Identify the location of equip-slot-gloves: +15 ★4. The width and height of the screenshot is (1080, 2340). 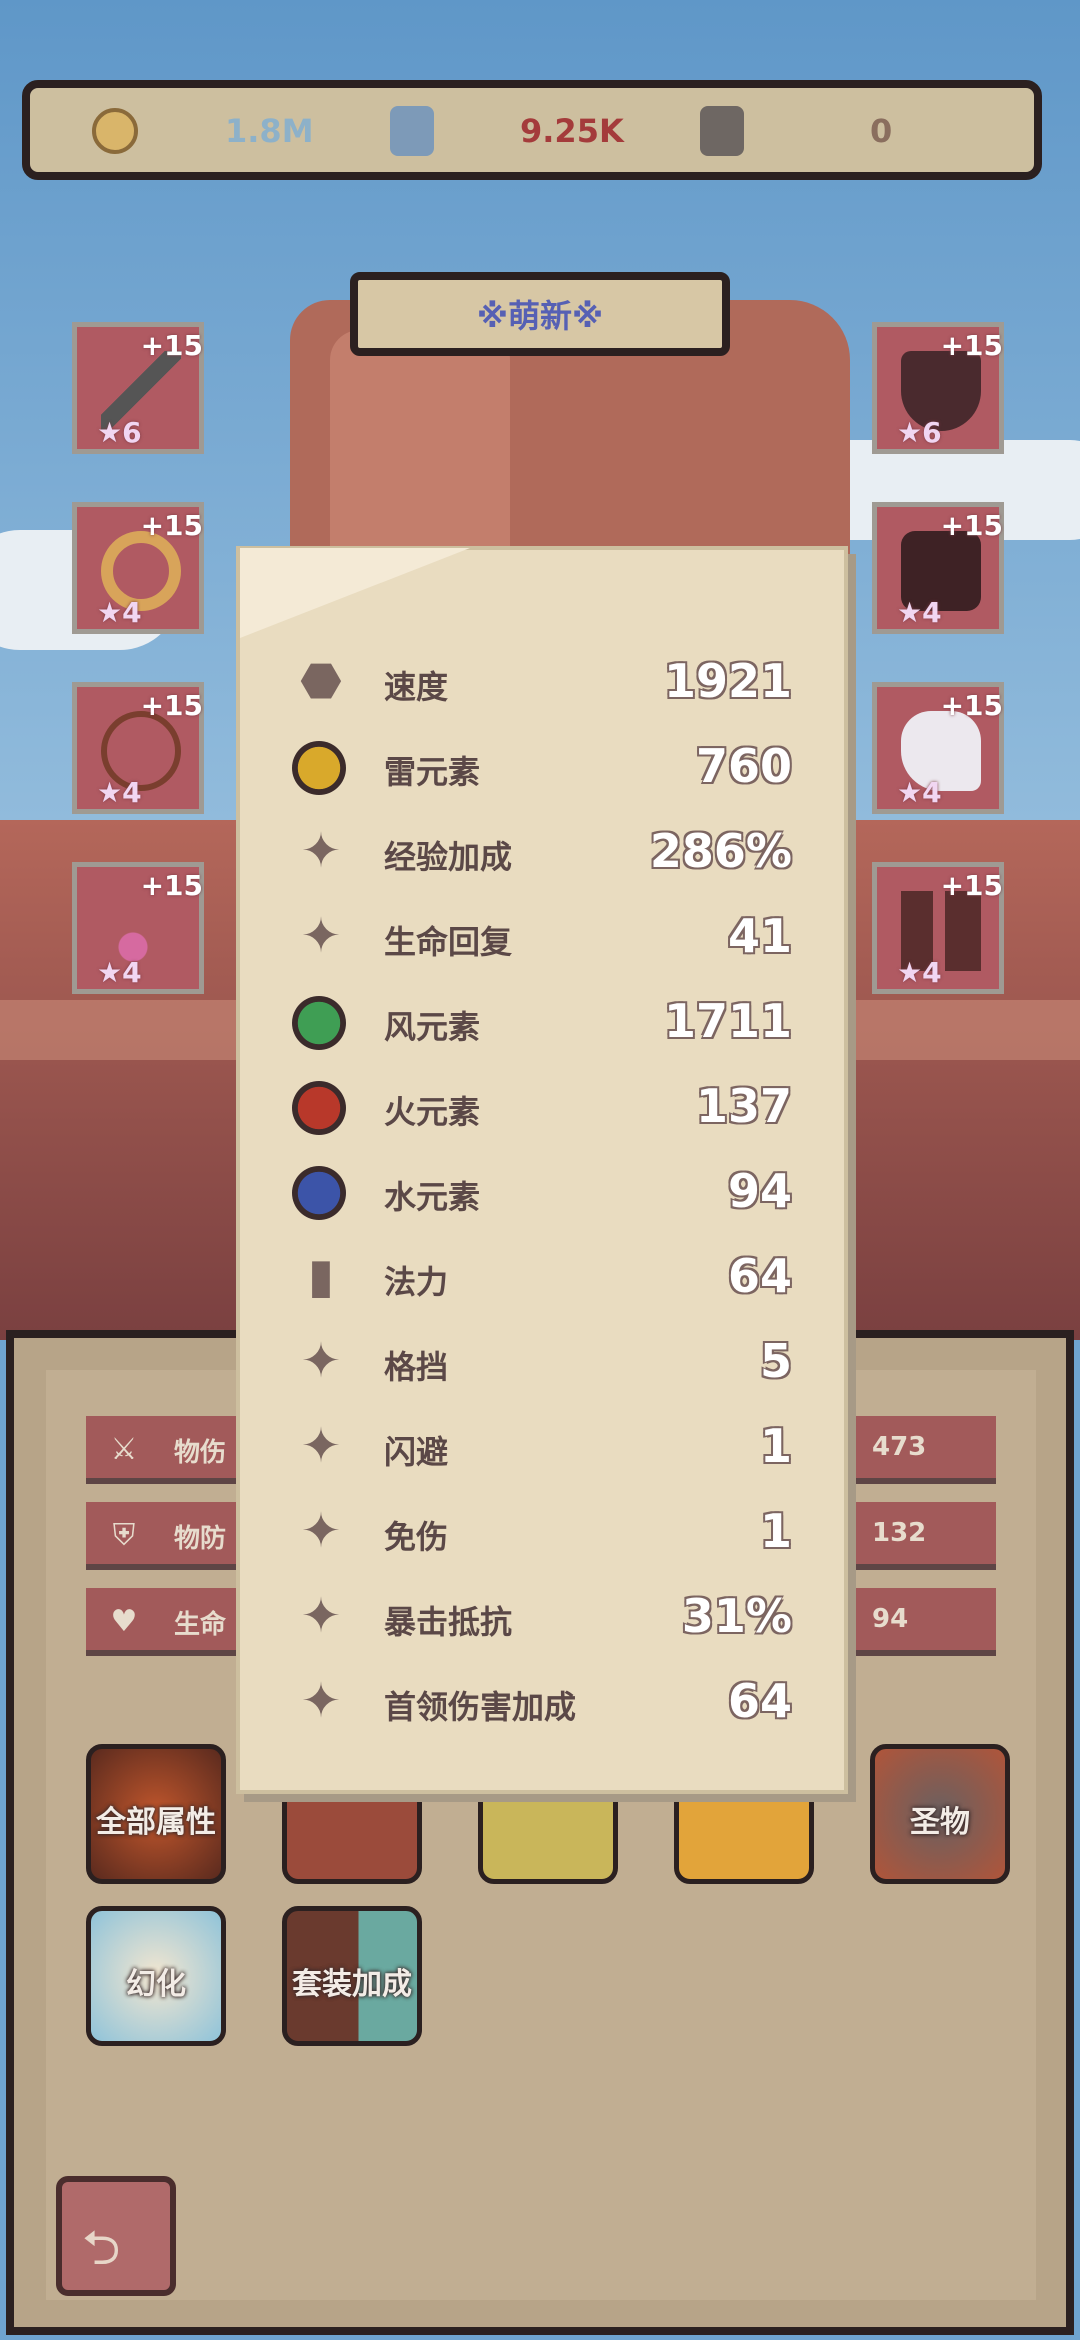
(938, 748).